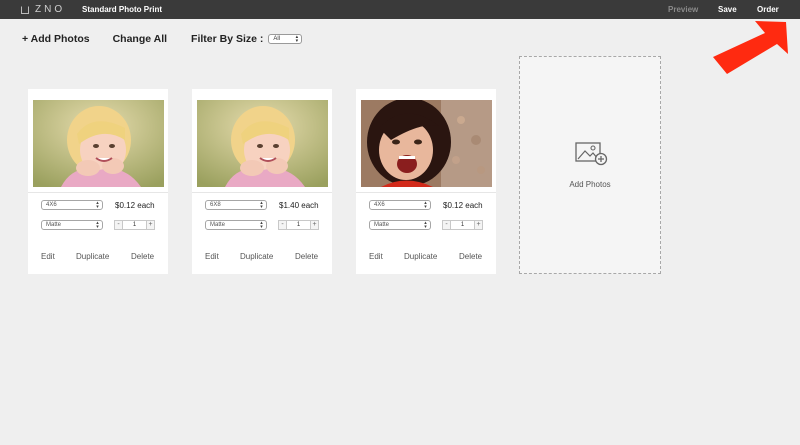 The height and width of the screenshot is (445, 800). I want to click on project-title: Standard Photo Print, so click(122, 9).